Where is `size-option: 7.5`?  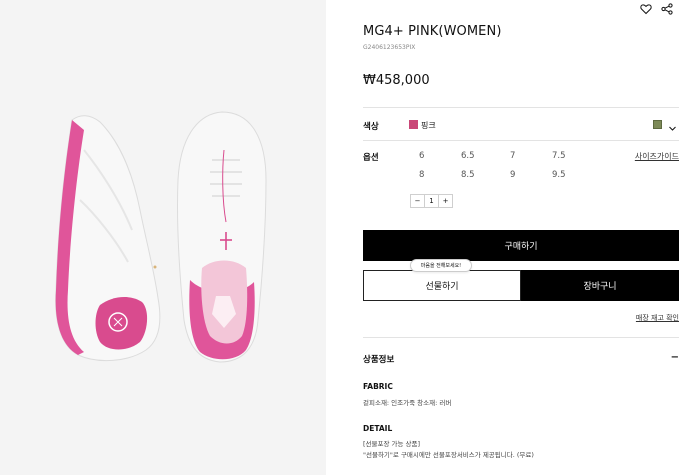 size-option: 7.5 is located at coordinates (559, 156).